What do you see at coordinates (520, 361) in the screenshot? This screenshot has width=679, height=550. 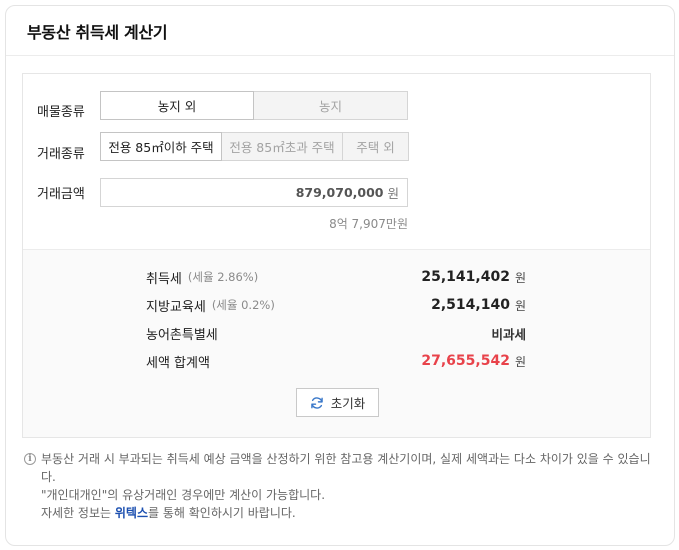 I see `total-tax-unit: 원` at bounding box center [520, 361].